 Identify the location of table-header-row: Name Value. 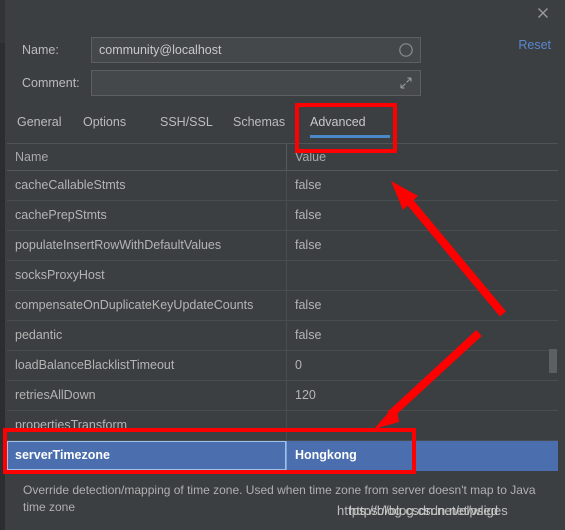
(282, 157).